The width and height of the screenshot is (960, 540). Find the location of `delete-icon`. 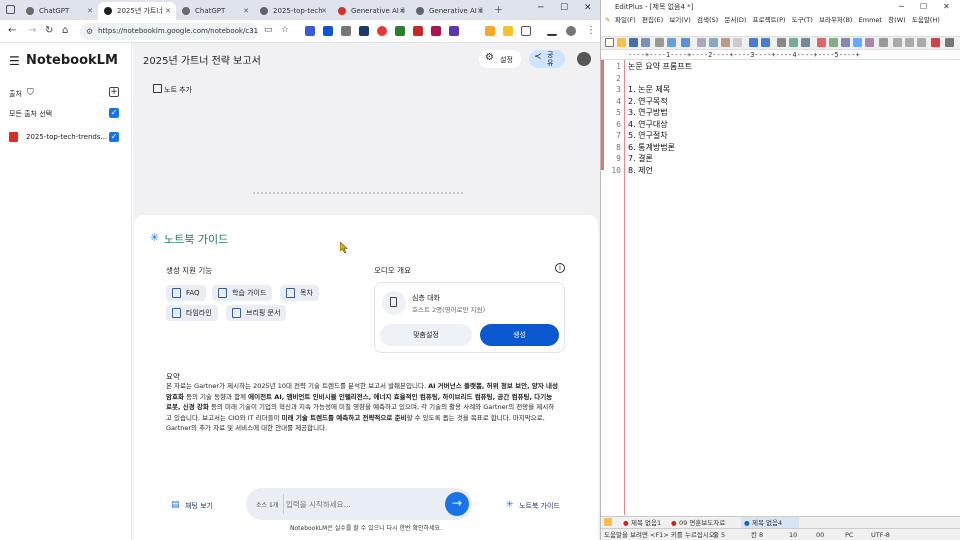

delete-icon is located at coordinates (737, 42).